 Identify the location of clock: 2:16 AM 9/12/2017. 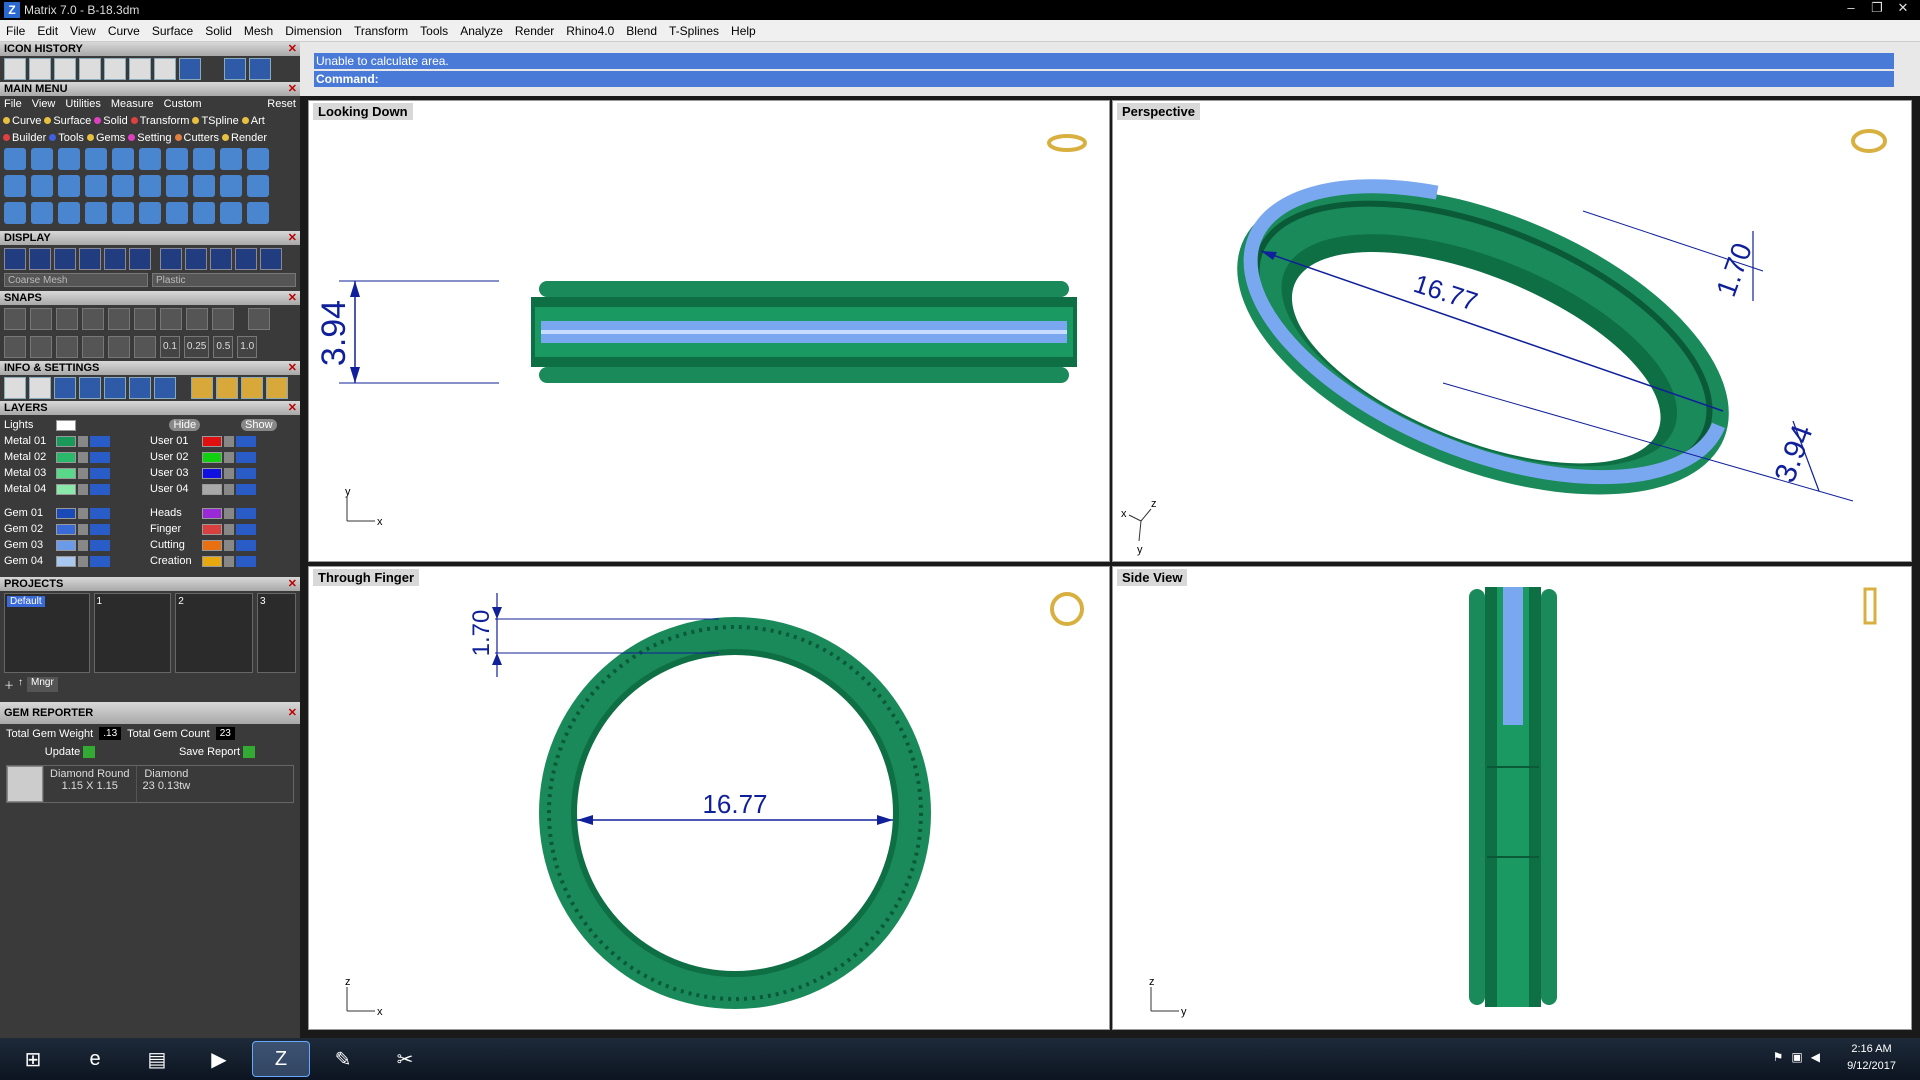
(1871, 1058).